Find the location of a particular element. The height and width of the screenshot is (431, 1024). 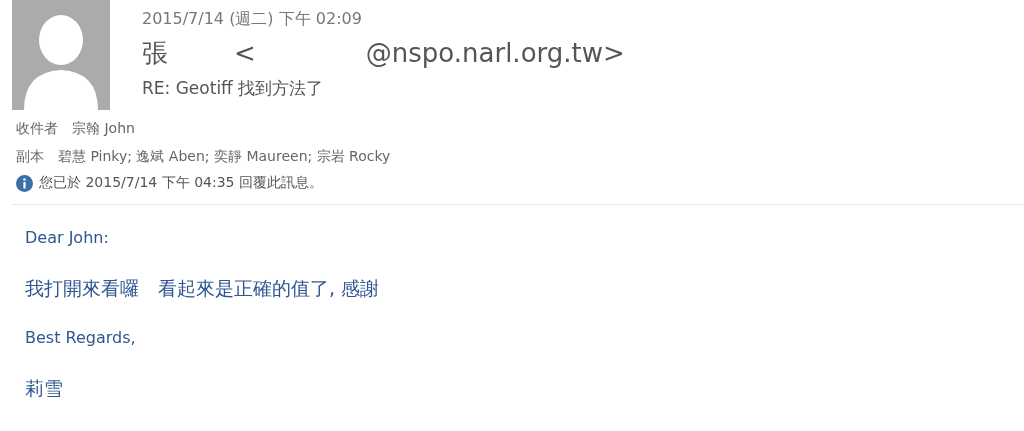

recipient-label: 收件者 is located at coordinates (37, 128).